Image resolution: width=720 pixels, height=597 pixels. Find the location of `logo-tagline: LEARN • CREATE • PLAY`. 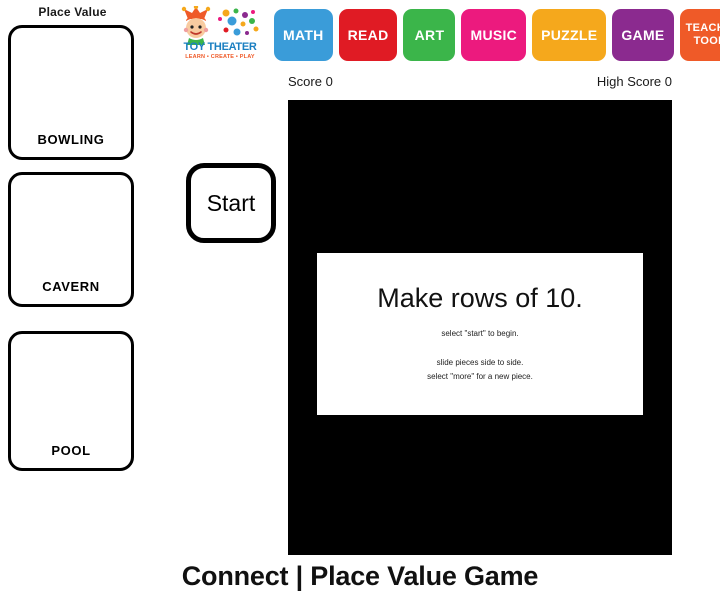

logo-tagline: LEARN • CREATE • PLAY is located at coordinates (220, 57).